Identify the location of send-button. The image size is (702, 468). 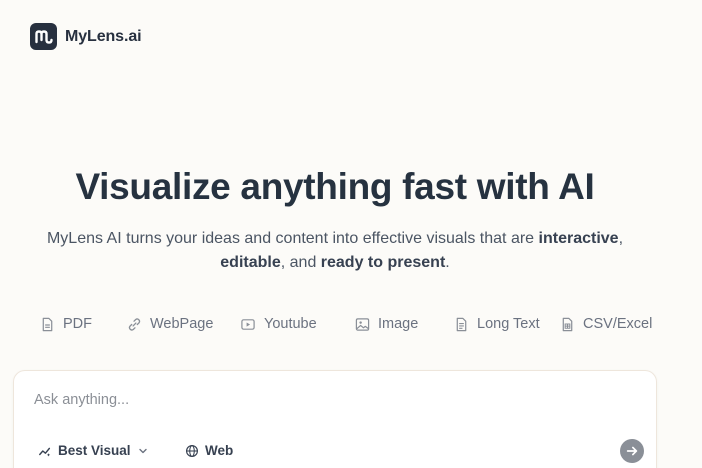
(632, 451).